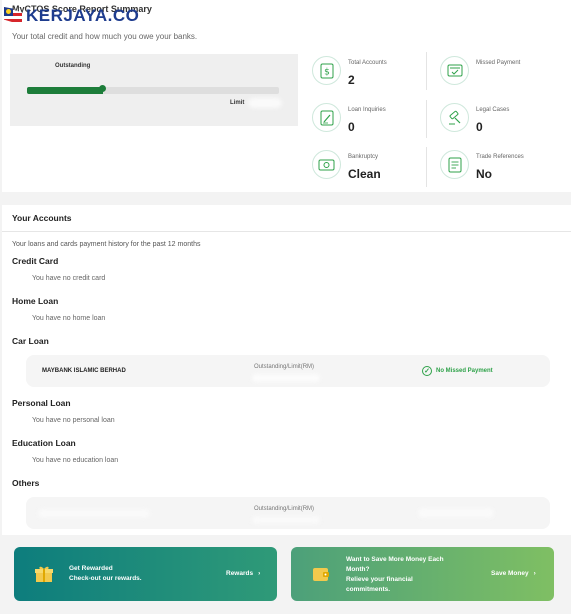  What do you see at coordinates (75, 460) in the screenshot?
I see `empty-education-loan: You have no education loan` at bounding box center [75, 460].